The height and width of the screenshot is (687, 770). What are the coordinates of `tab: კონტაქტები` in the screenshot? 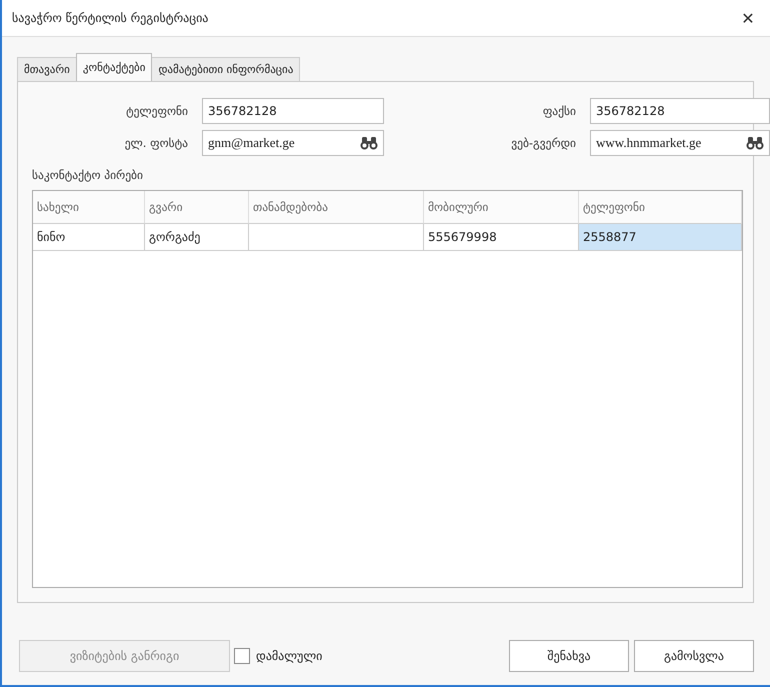 It's located at (114, 67).